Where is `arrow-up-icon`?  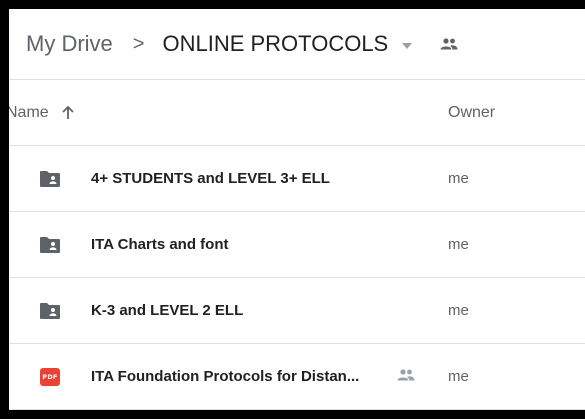
arrow-up-icon is located at coordinates (68, 112).